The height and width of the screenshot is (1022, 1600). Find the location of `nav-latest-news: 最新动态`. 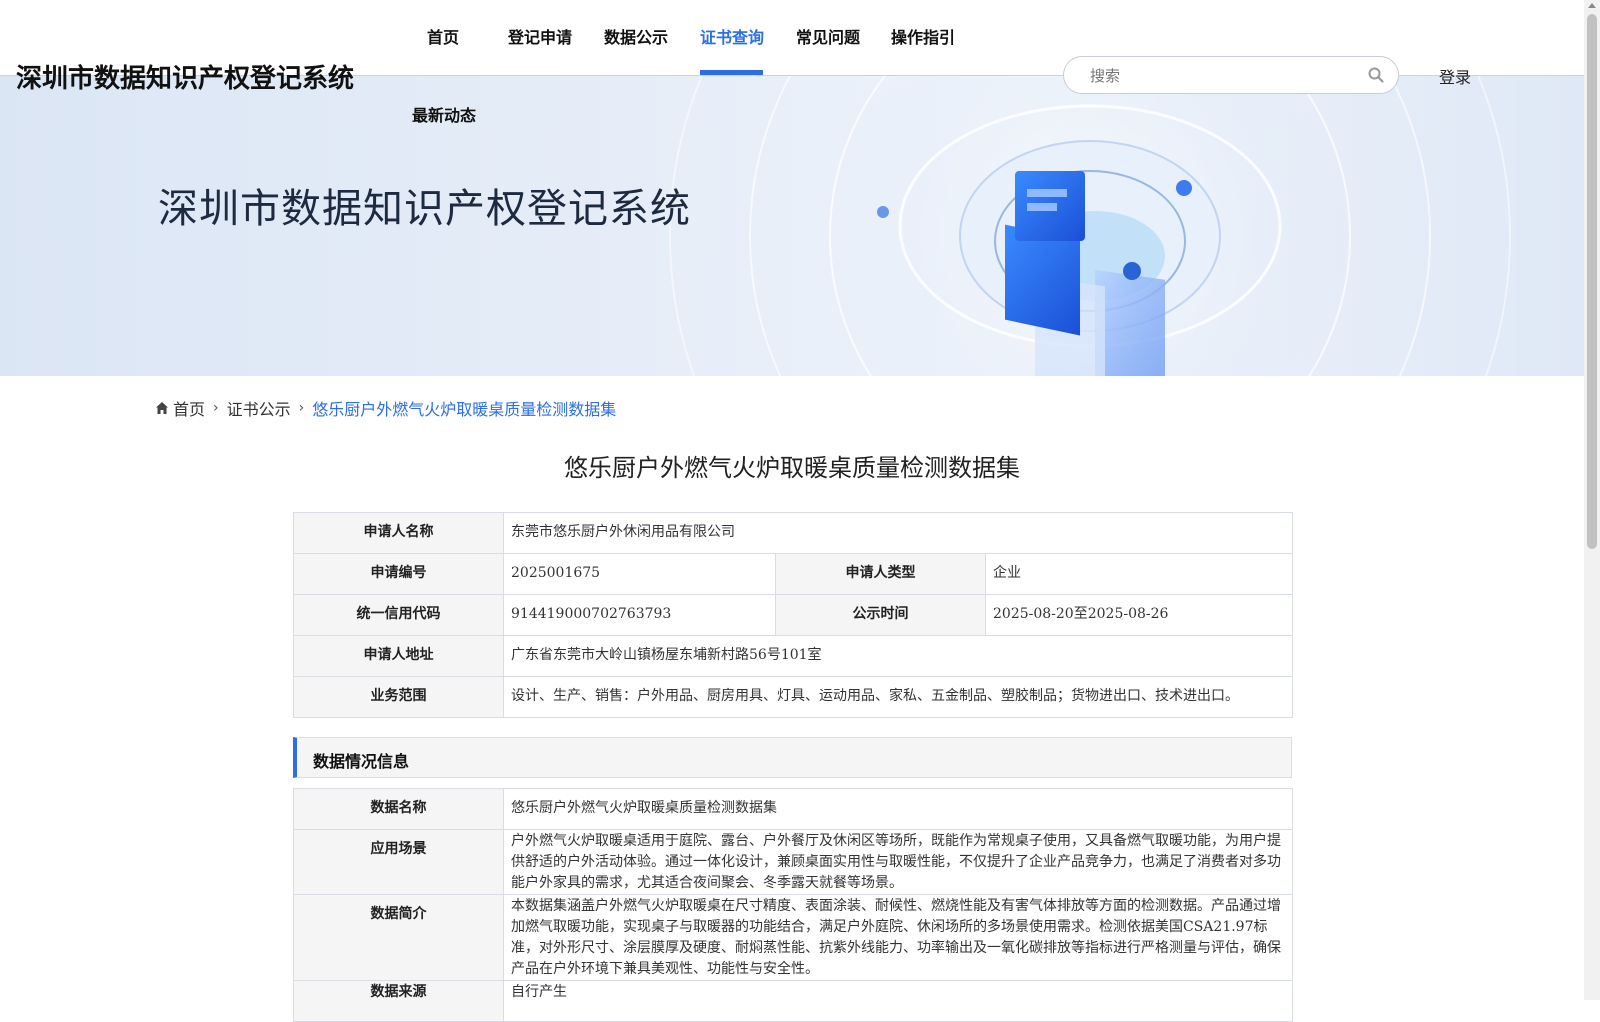

nav-latest-news: 最新动态 is located at coordinates (444, 114).